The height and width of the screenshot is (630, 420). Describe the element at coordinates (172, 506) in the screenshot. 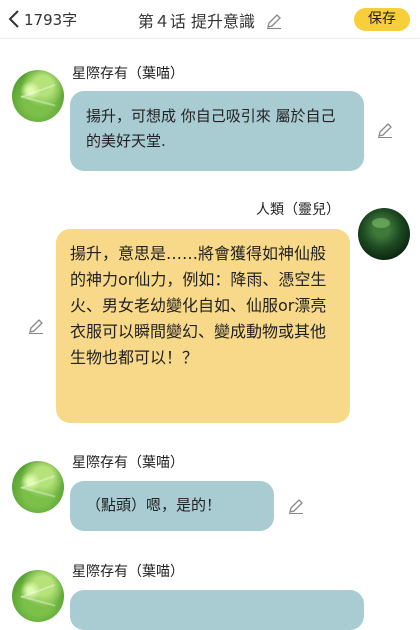

I see `message-bubble: （點頭）嗯，是的！` at that location.